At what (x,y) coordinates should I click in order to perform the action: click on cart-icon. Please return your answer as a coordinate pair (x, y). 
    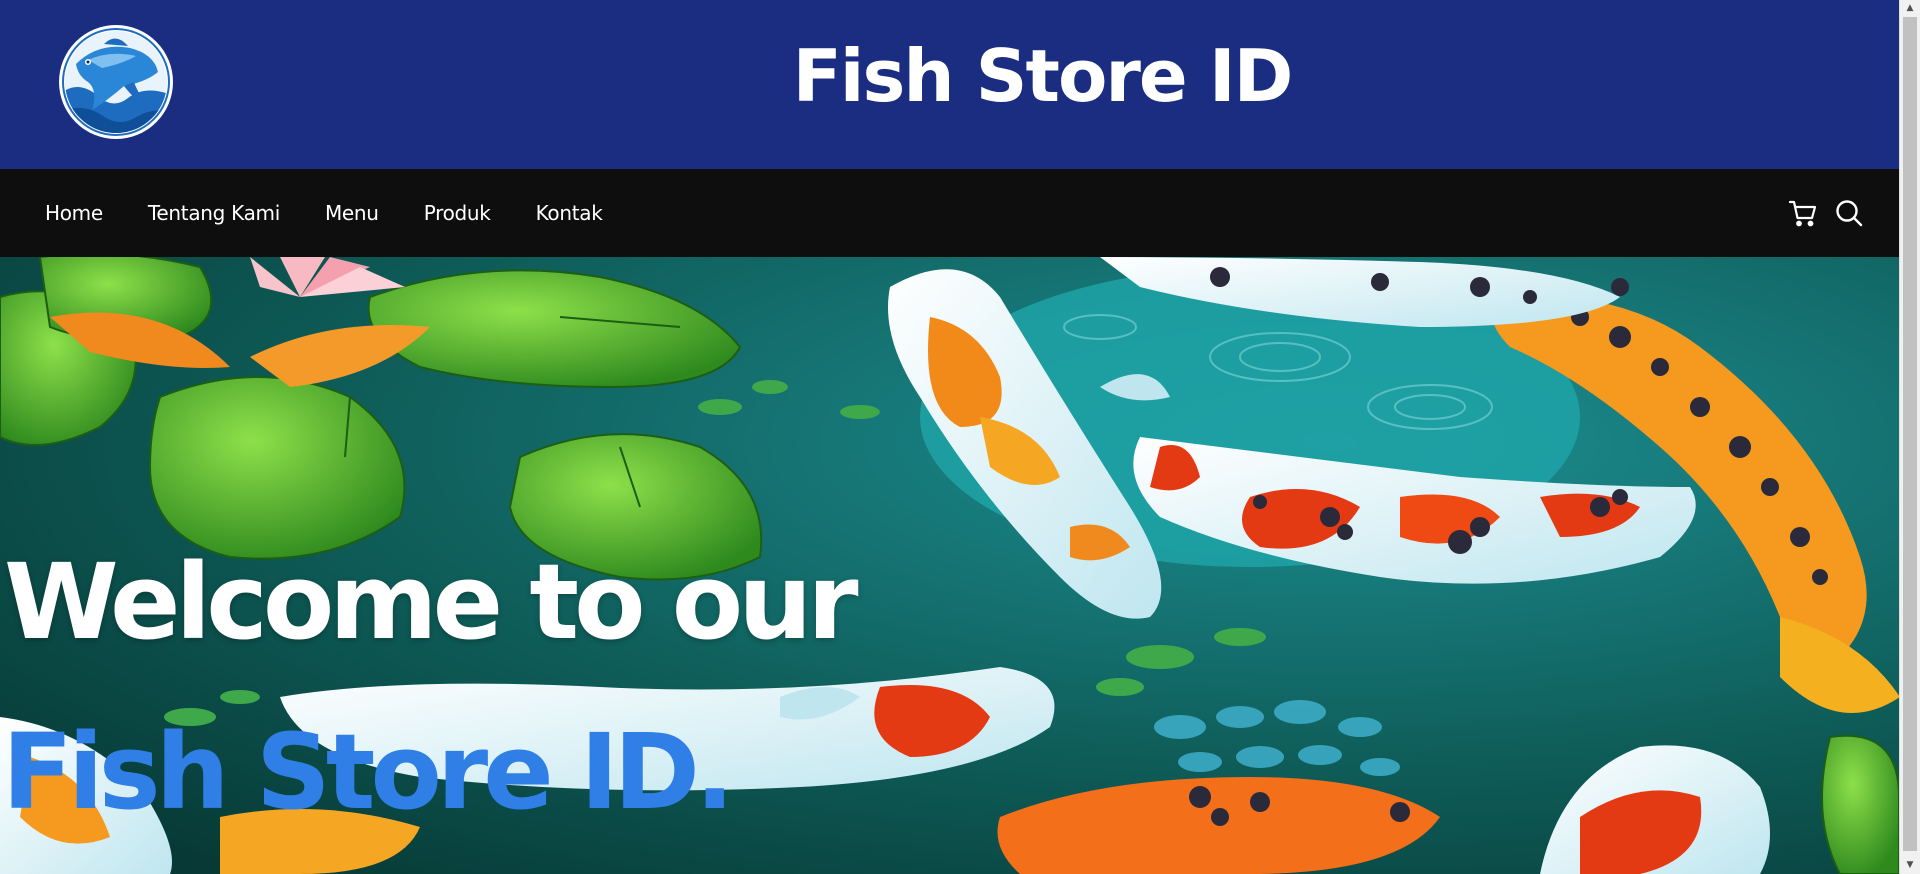
    Looking at the image, I should click on (1803, 213).